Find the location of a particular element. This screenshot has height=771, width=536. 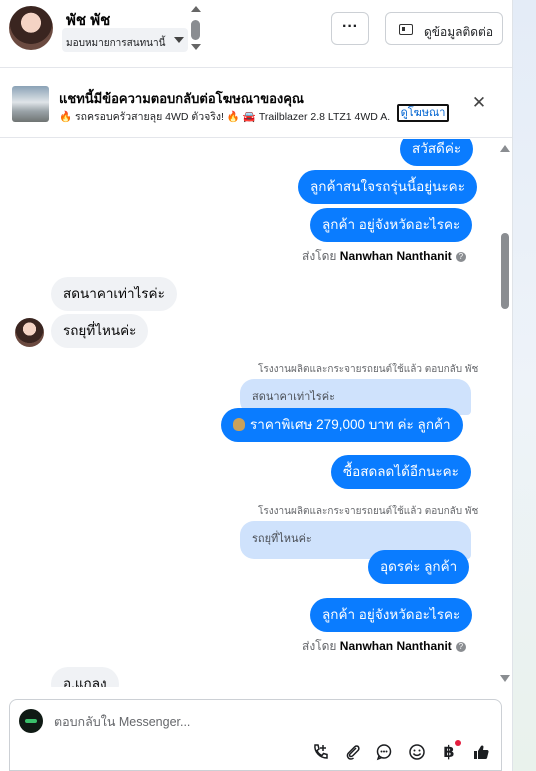

header-mini-scrollbar is located at coordinates (196, 29).